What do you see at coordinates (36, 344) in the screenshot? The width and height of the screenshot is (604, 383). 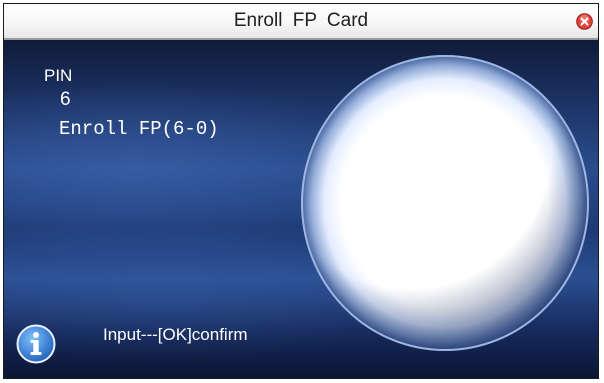 I see `info-icon` at bounding box center [36, 344].